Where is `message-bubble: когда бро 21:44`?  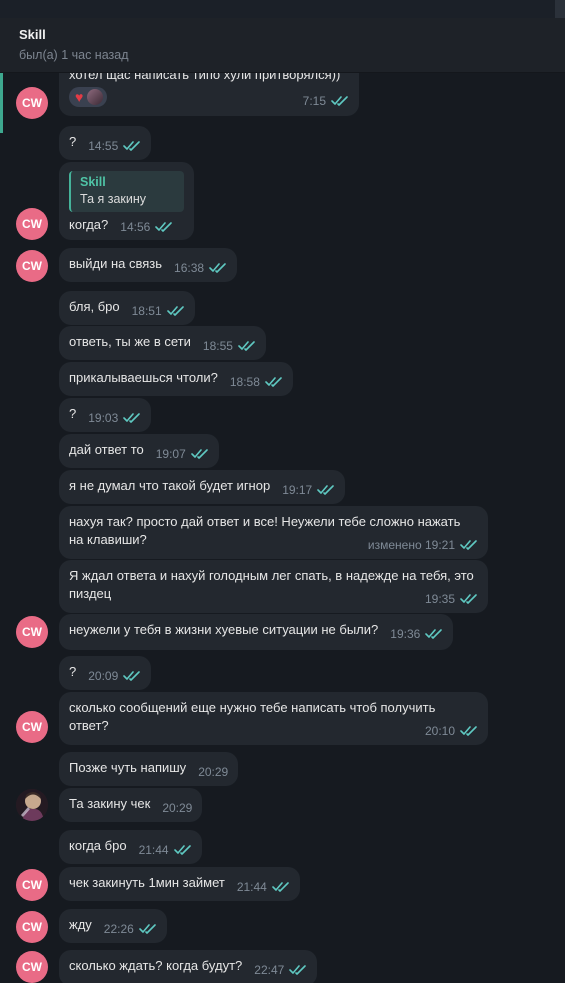
message-bubble: когда бро 21:44 is located at coordinates (130, 847).